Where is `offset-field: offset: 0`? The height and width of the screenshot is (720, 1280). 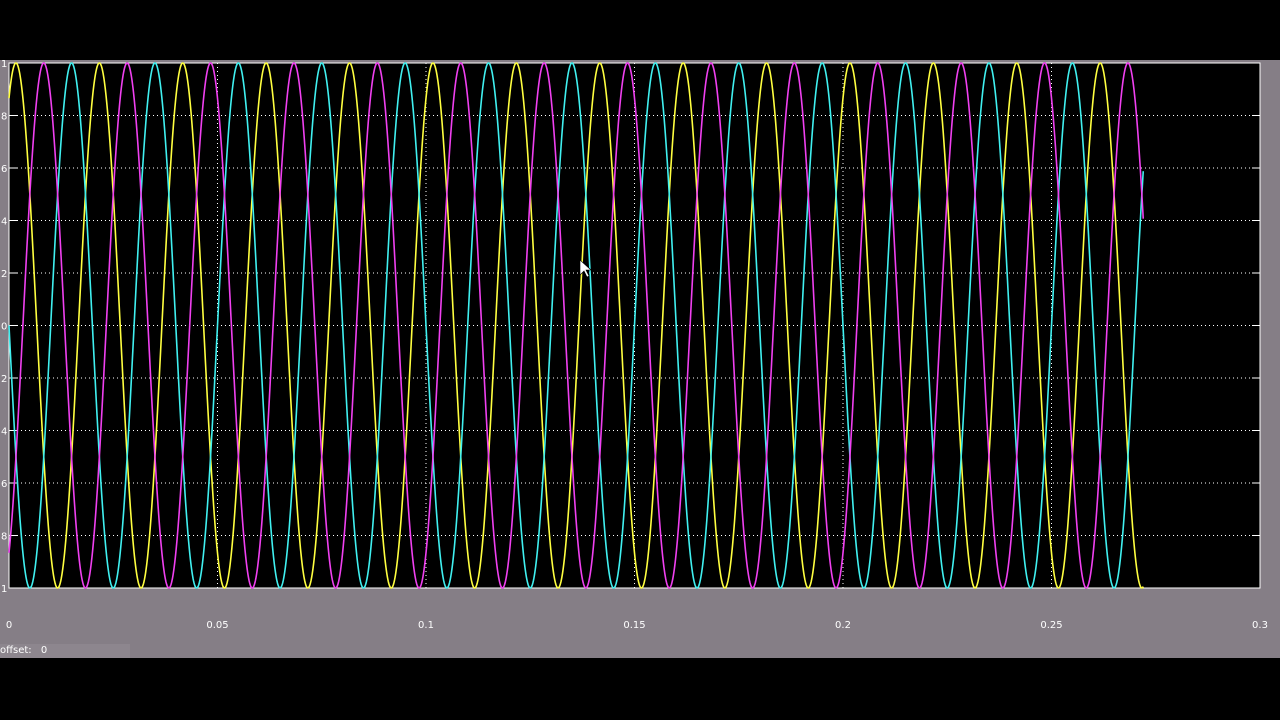 offset-field: offset: 0 is located at coordinates (65, 651).